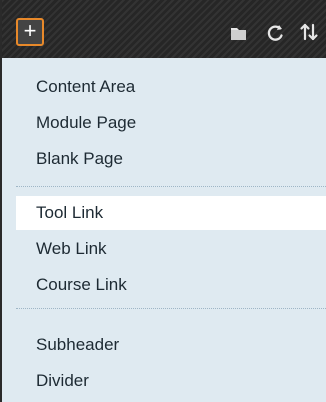 The image size is (326, 402). I want to click on refresh-icon, so click(275, 32).